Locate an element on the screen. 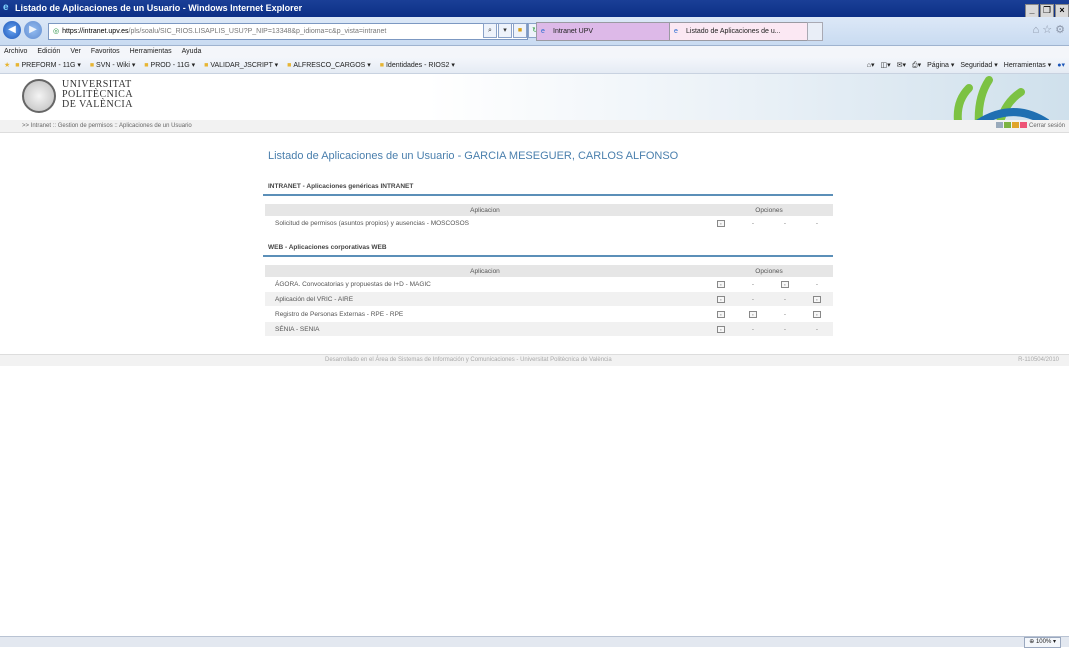 The width and height of the screenshot is (1069, 648). cmd-pagina: Página ▾ is located at coordinates (940, 65).